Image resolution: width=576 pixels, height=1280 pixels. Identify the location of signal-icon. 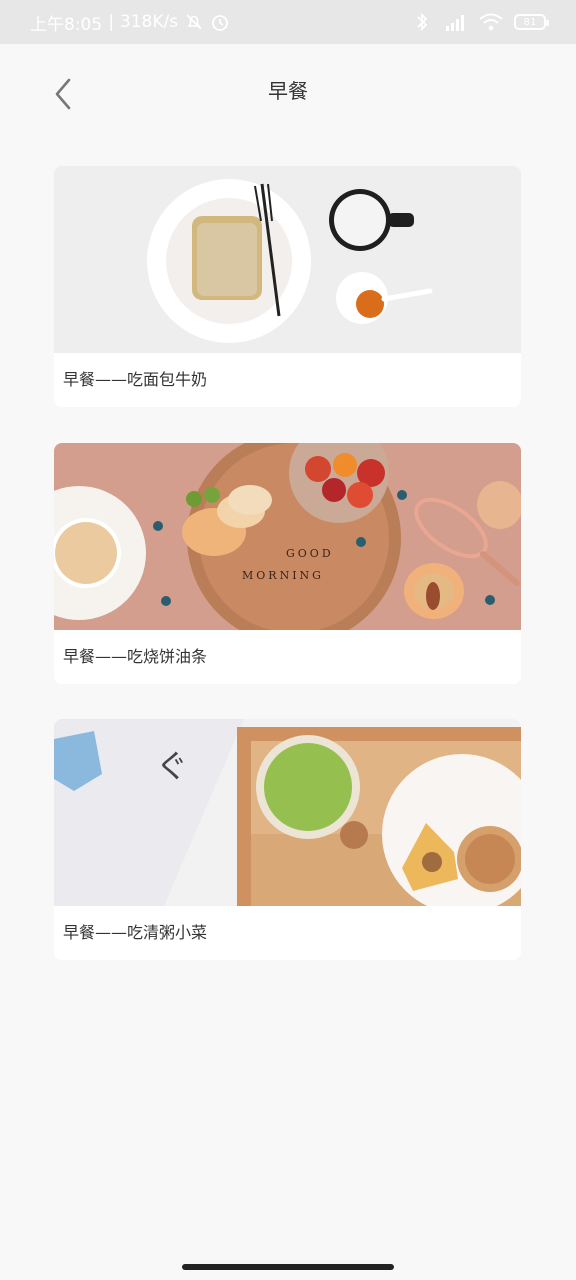
(455, 22).